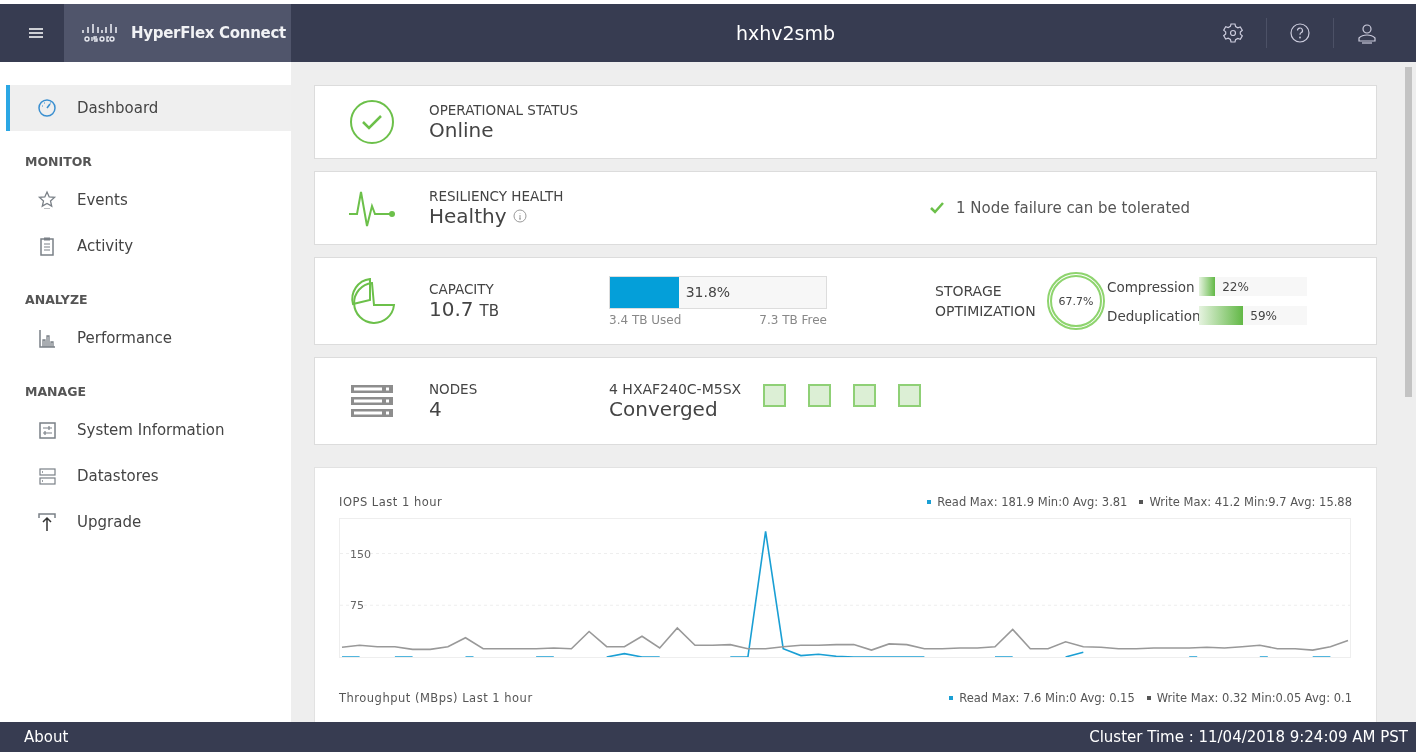 This screenshot has height=752, width=1416. I want to click on server-icon, so click(372, 401).